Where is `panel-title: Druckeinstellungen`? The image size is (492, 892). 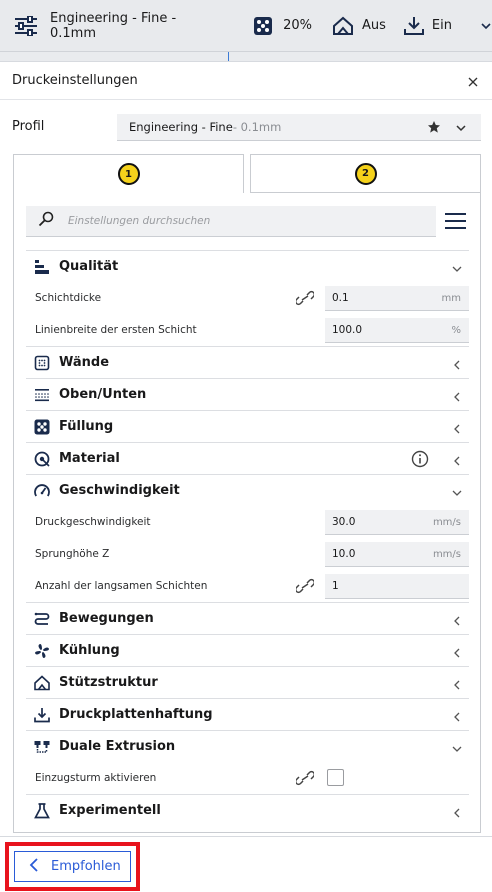 panel-title: Druckeinstellungen is located at coordinates (75, 80).